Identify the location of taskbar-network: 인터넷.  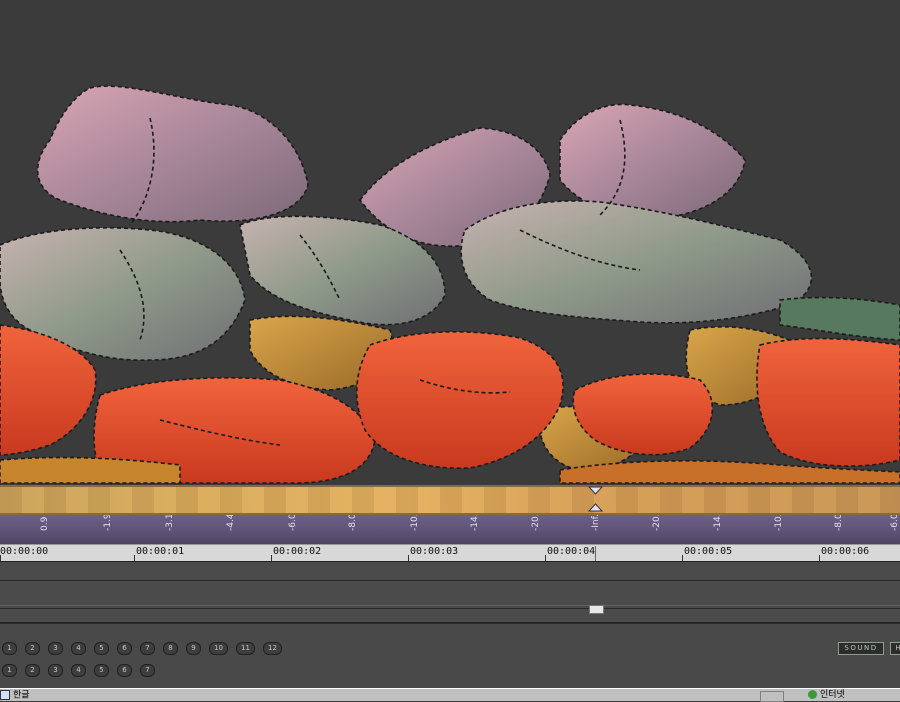
(826, 695).